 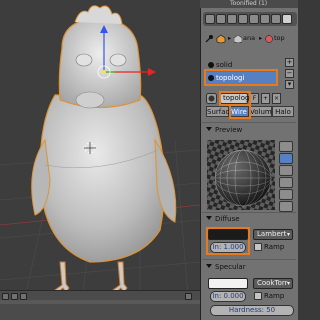 I want to click on specular-section-header: Specular, so click(x=226, y=267).